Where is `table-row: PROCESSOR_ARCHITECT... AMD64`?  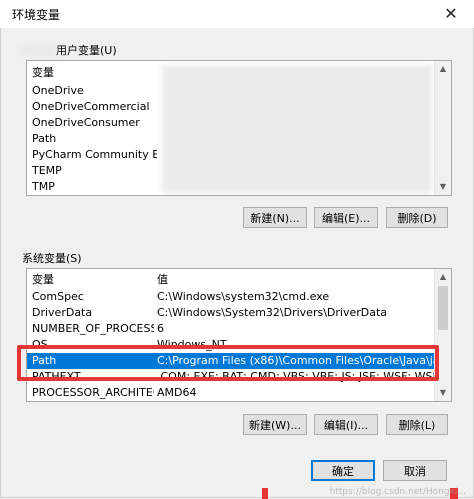
table-row: PROCESSOR_ARCHITECT... AMD64 is located at coordinates (231, 393).